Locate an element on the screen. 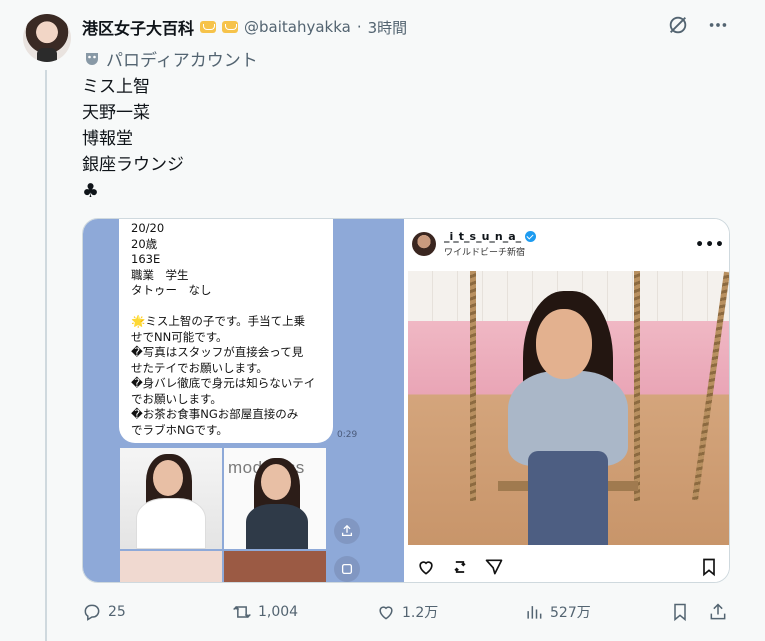 The image size is (765, 641). display-name: 港区女子大百科 is located at coordinates (138, 27).